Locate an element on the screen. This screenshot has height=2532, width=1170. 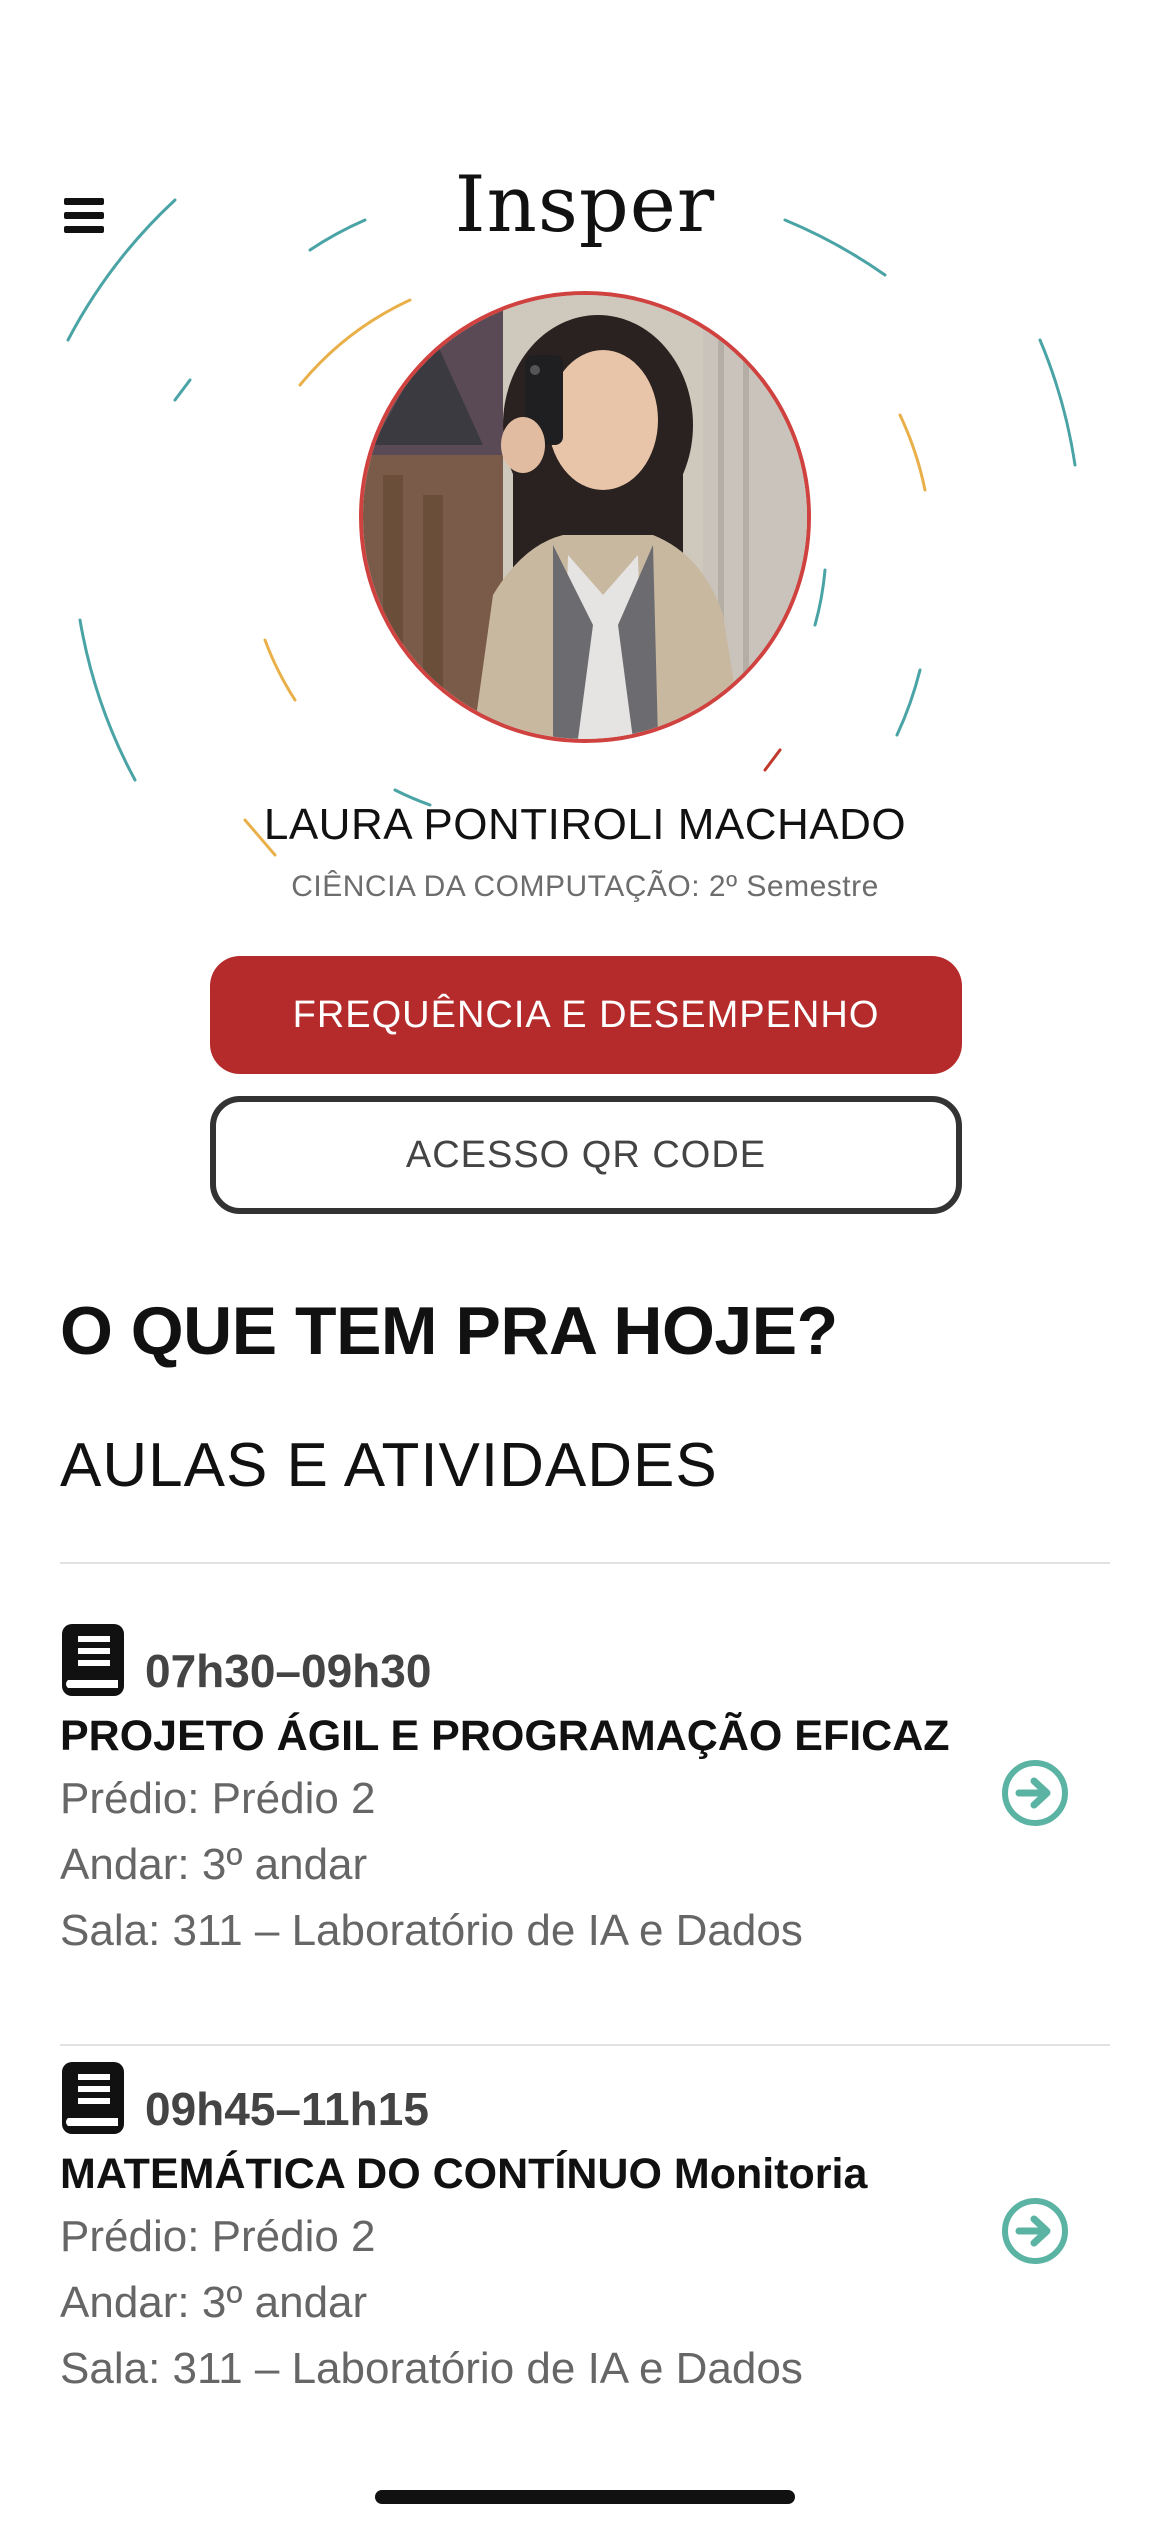
home-indicator is located at coordinates (585, 2497).